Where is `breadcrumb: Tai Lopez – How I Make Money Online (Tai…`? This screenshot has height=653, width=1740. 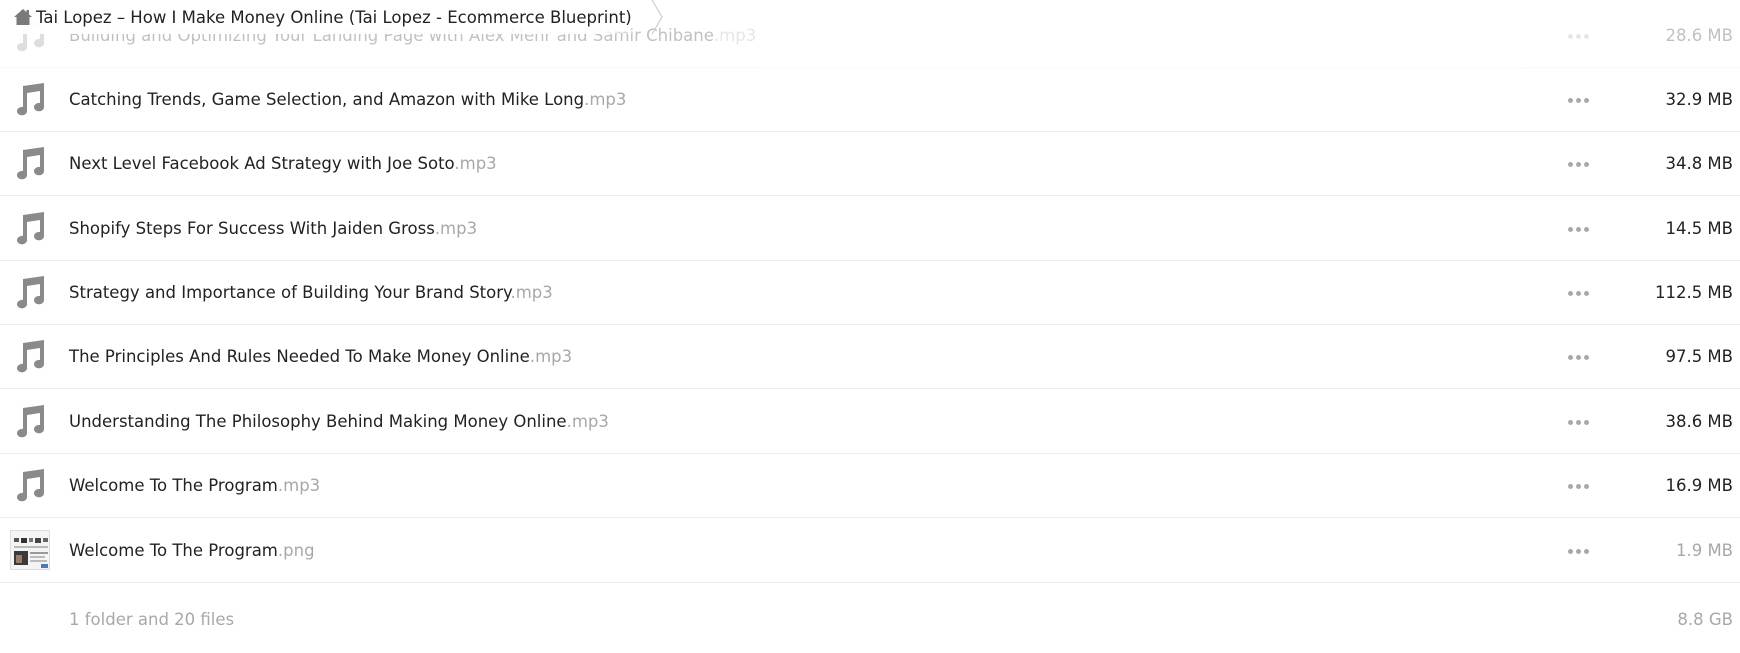 breadcrumb: Tai Lopez – How I Make Money Online (Tai… is located at coordinates (332, 17).